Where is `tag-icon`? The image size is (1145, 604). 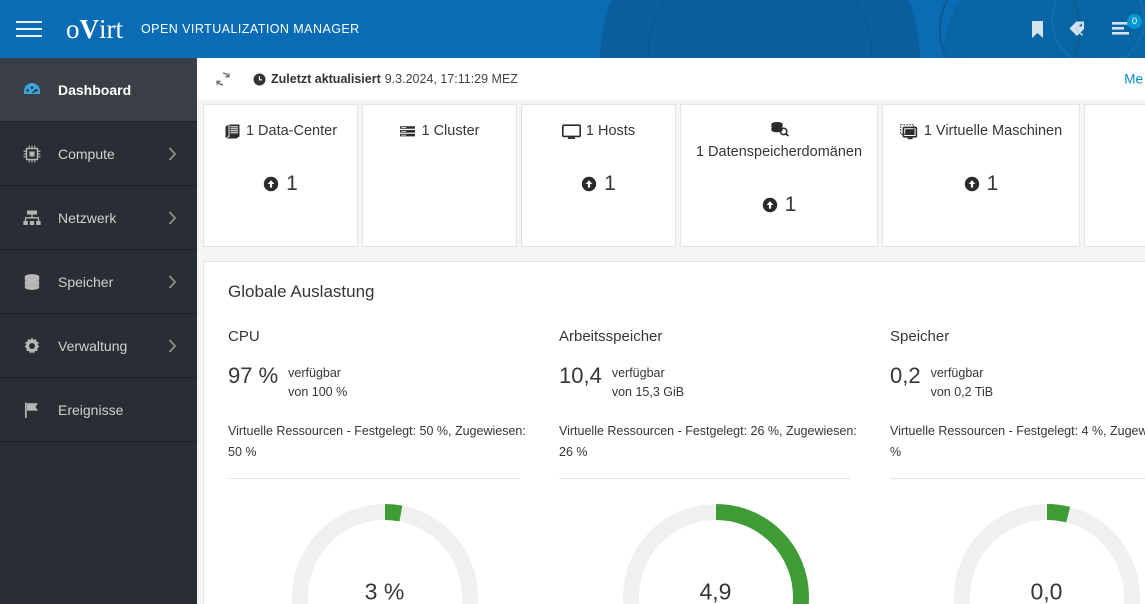
tag-icon is located at coordinates (1079, 29).